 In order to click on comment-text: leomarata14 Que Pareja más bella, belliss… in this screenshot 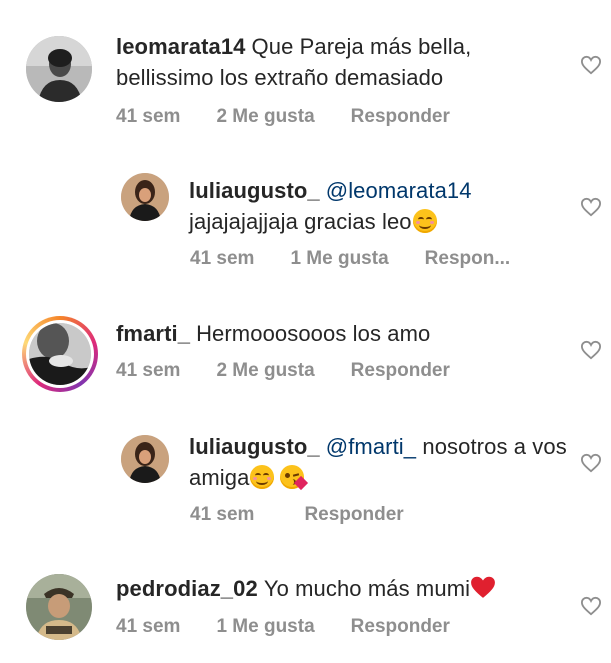, I will do `click(326, 62)`.